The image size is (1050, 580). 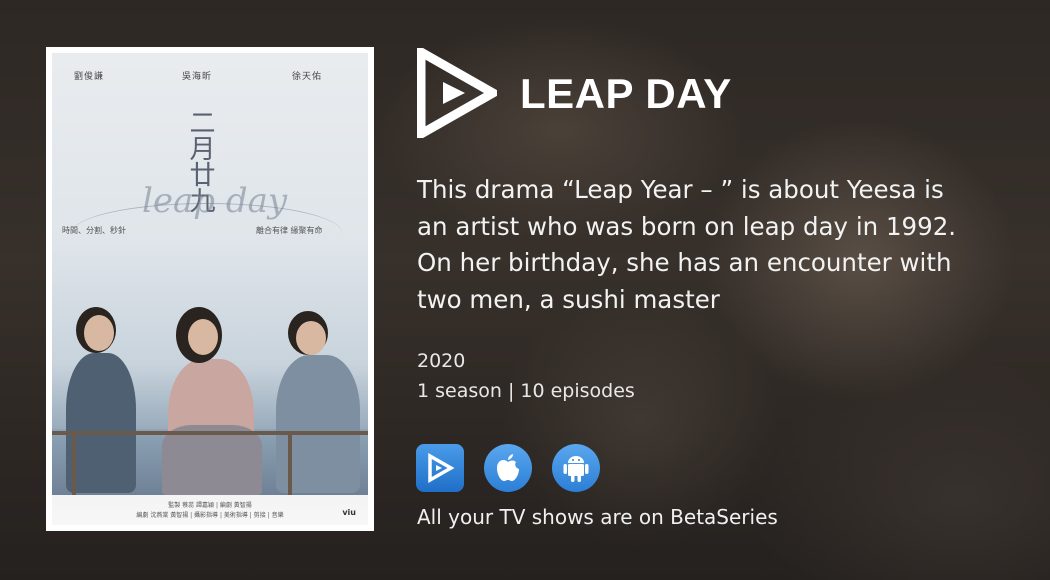 What do you see at coordinates (441, 361) in the screenshot?
I see `show-year: 2020` at bounding box center [441, 361].